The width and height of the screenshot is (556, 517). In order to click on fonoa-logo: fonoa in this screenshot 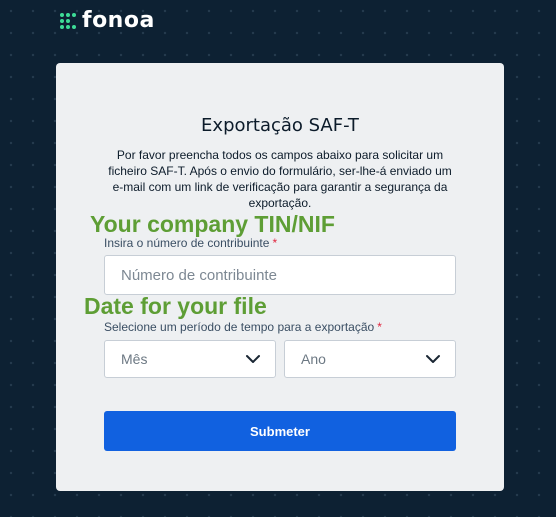, I will do `click(107, 20)`.